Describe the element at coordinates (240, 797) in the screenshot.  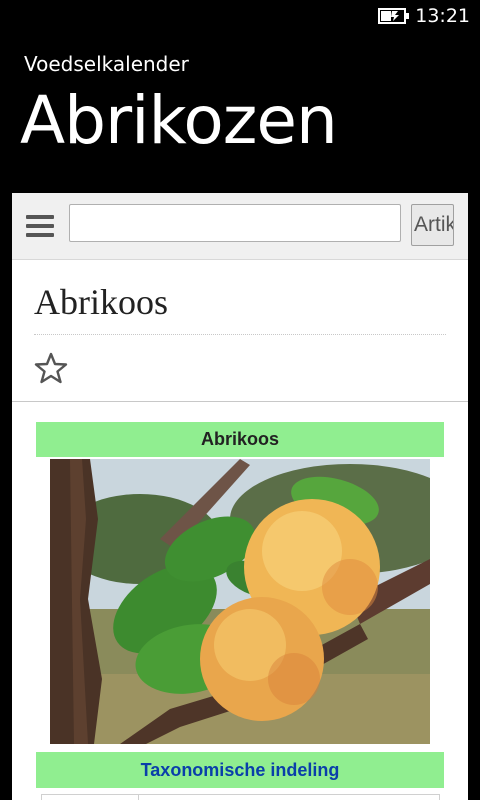
I see `table-row` at that location.